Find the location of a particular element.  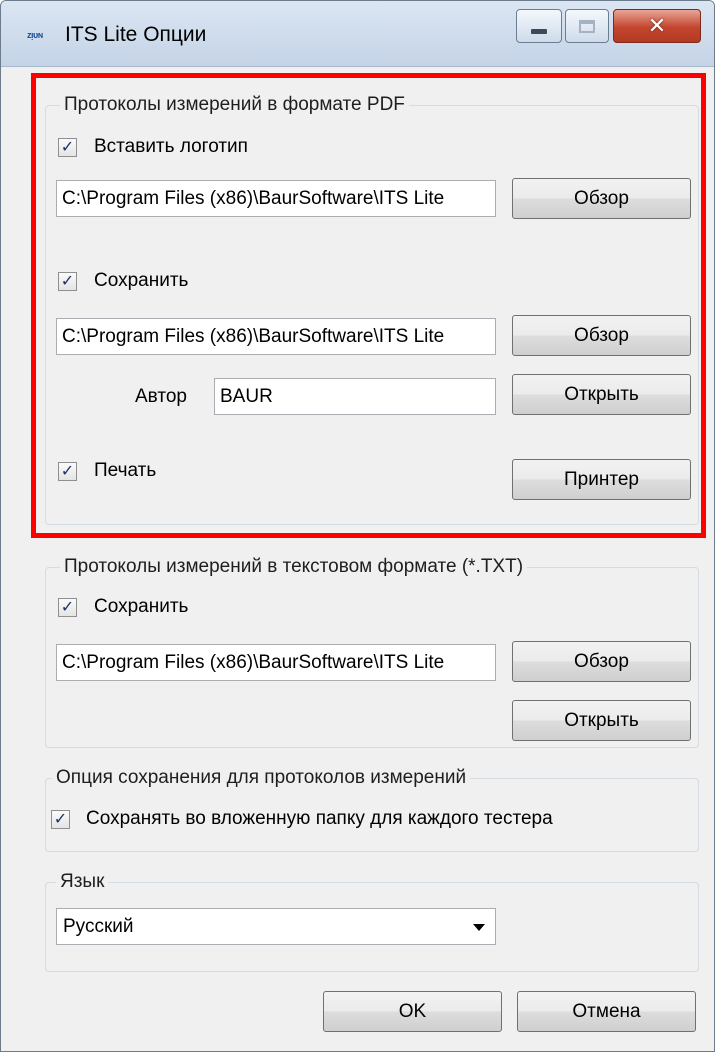

cancel-button: Отмена is located at coordinates (606, 1011).